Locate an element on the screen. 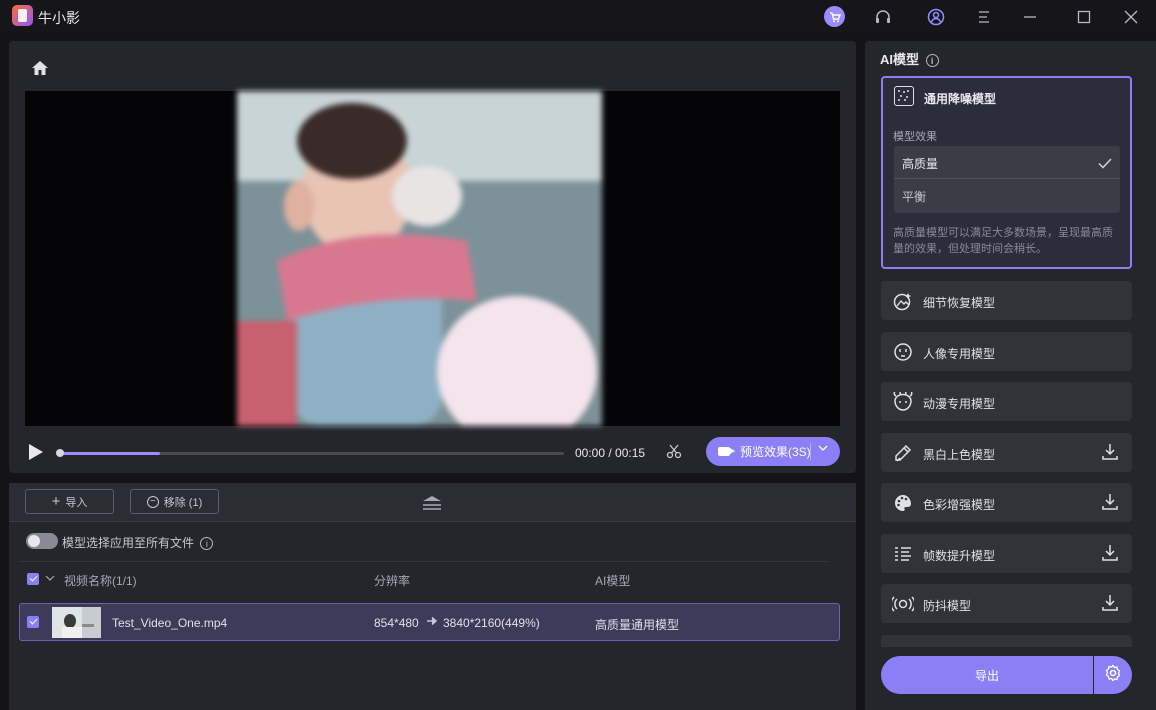 The height and width of the screenshot is (710, 1156). model-card-frames: 帧数提升模型 is located at coordinates (1006, 553).